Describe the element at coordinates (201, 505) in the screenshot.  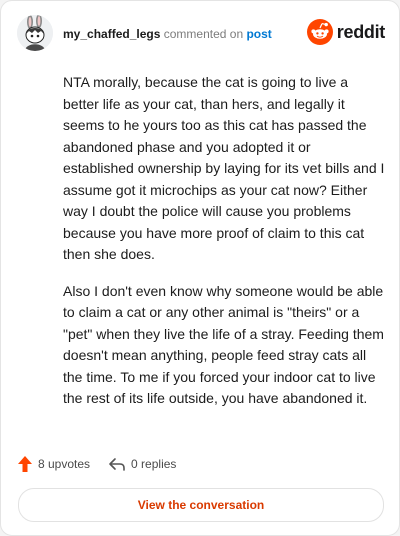
I see `view-conversation-button: View the conversation` at that location.